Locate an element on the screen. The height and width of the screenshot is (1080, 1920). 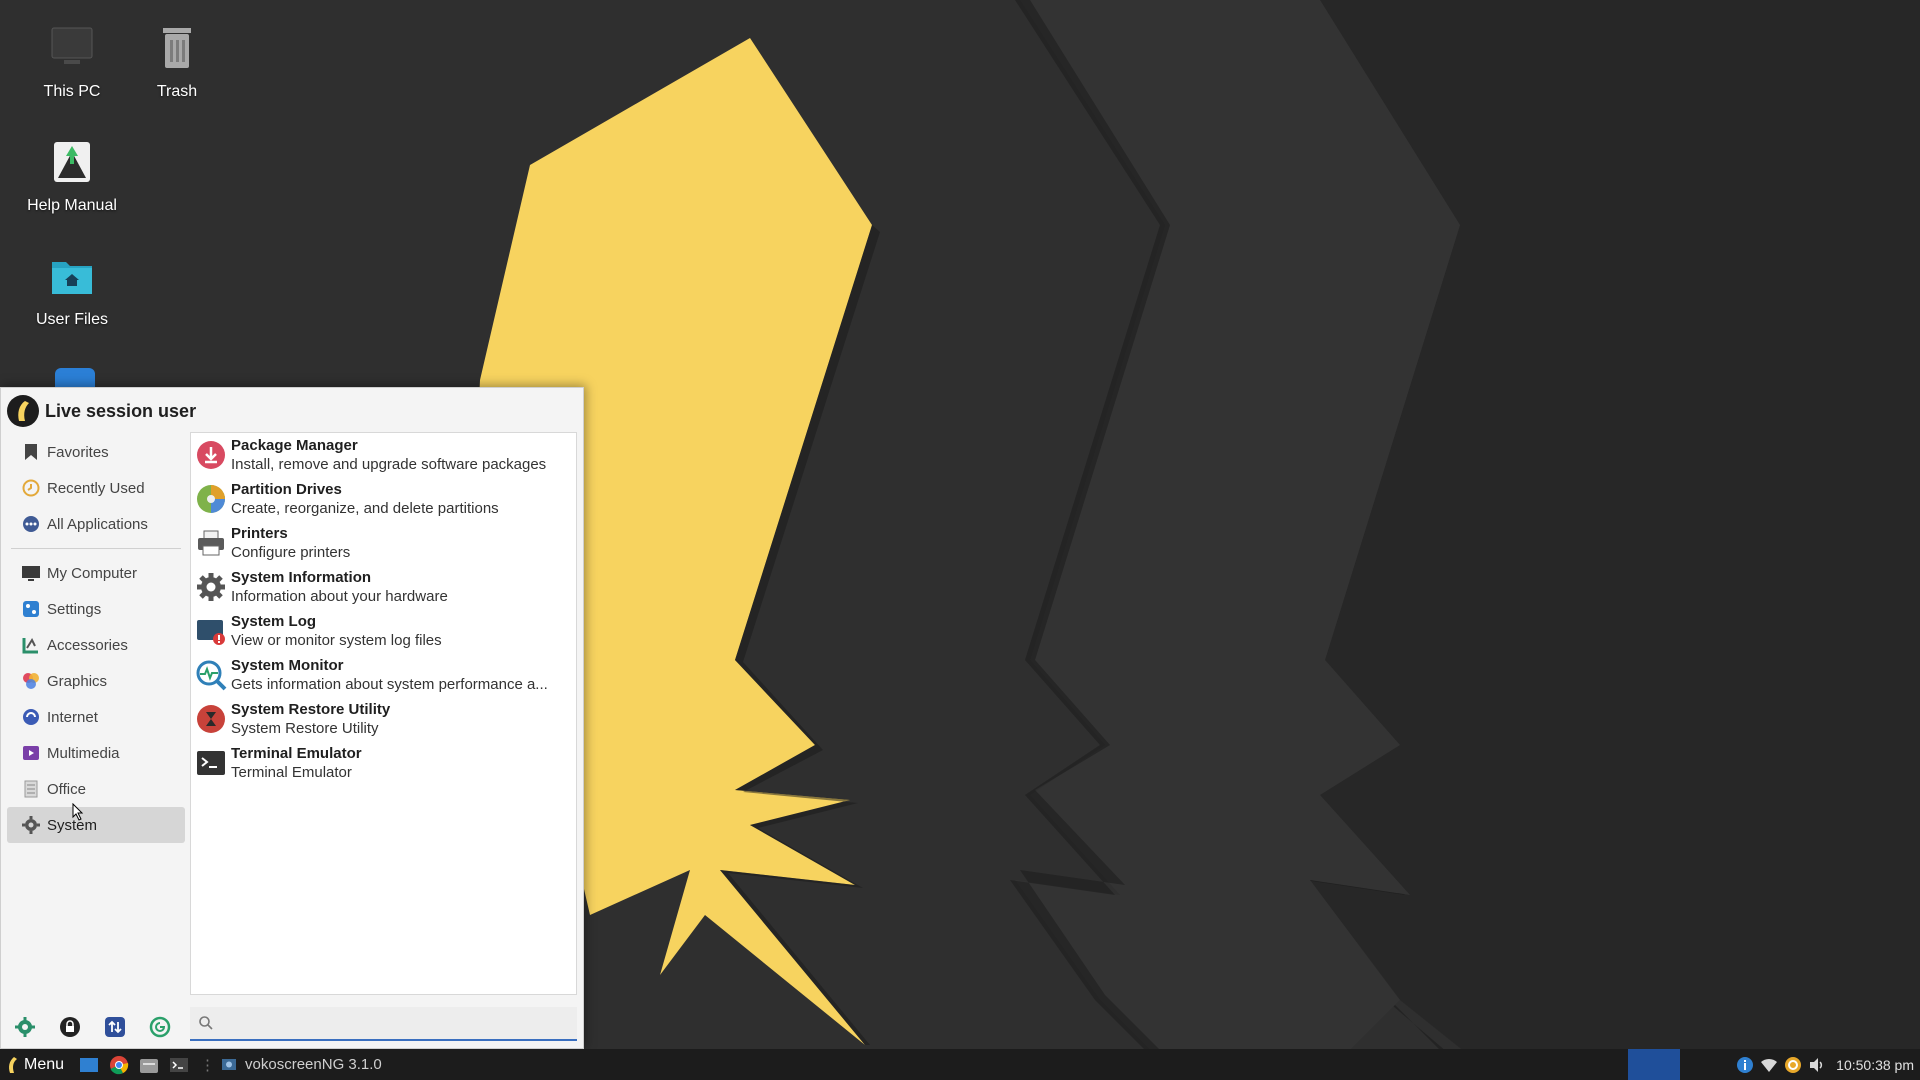
category-label: My Computer is located at coordinates (92, 573).